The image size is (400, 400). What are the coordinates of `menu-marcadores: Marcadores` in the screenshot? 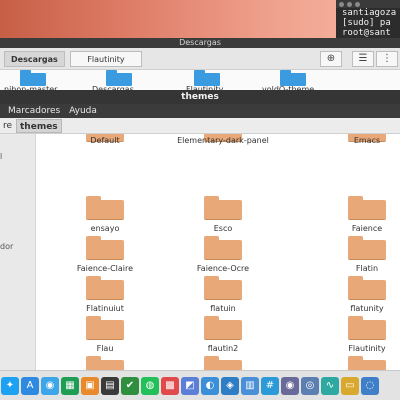 It's located at (34, 111).